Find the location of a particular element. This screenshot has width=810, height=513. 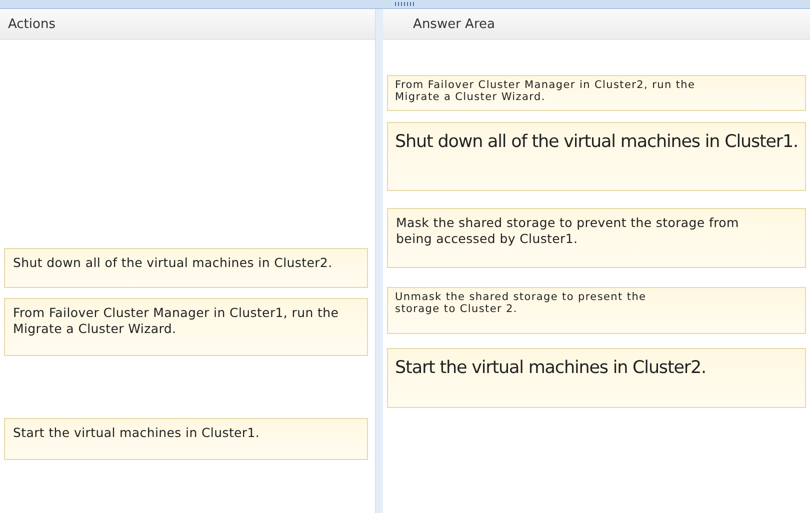

splitter-grip-icon is located at coordinates (405, 4).